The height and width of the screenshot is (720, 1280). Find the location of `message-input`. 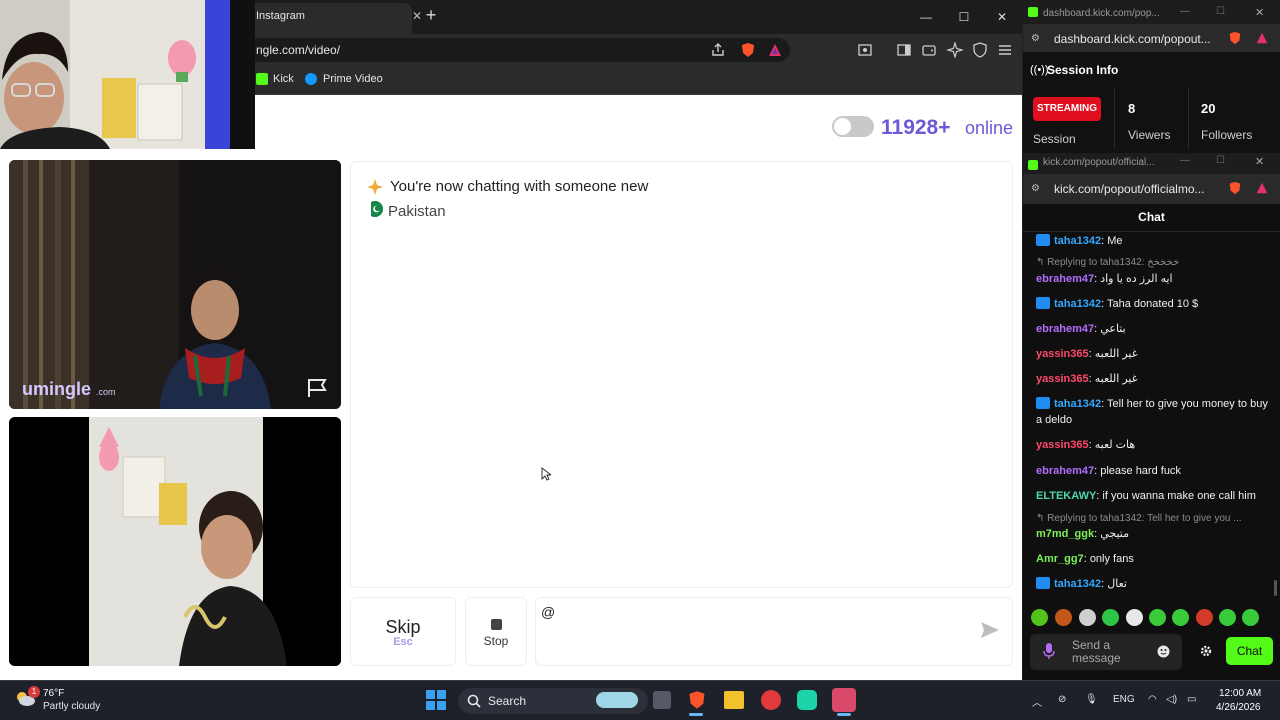

message-input is located at coordinates (774, 631).